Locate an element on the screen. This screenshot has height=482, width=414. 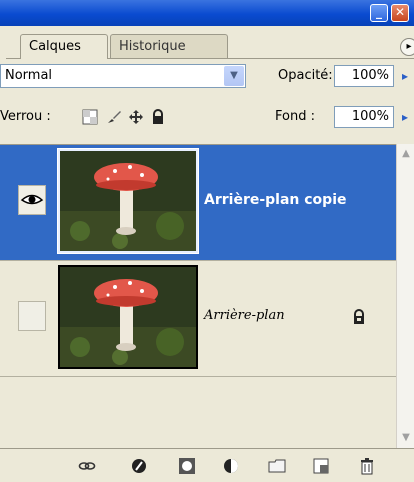
close-button: ✕ is located at coordinates (400, 13).